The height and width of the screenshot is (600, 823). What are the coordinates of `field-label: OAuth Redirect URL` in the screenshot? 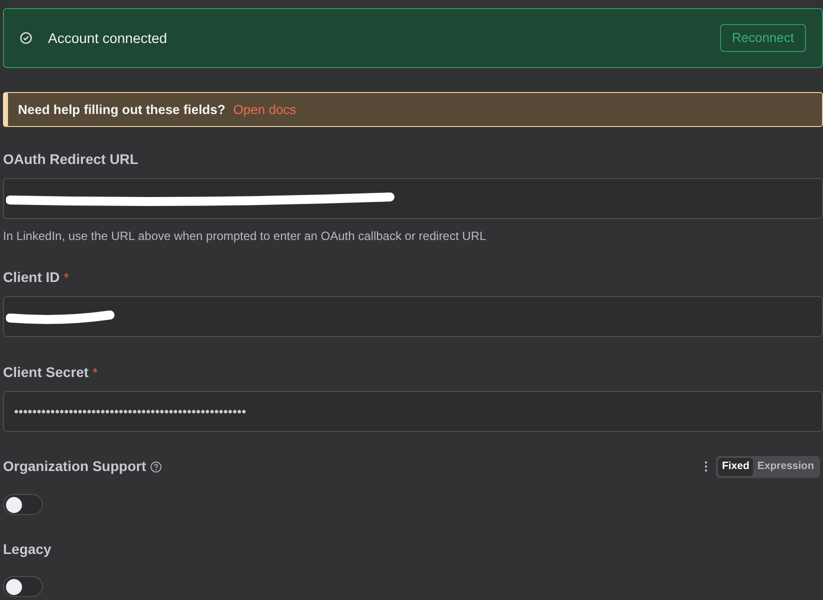 It's located at (70, 159).